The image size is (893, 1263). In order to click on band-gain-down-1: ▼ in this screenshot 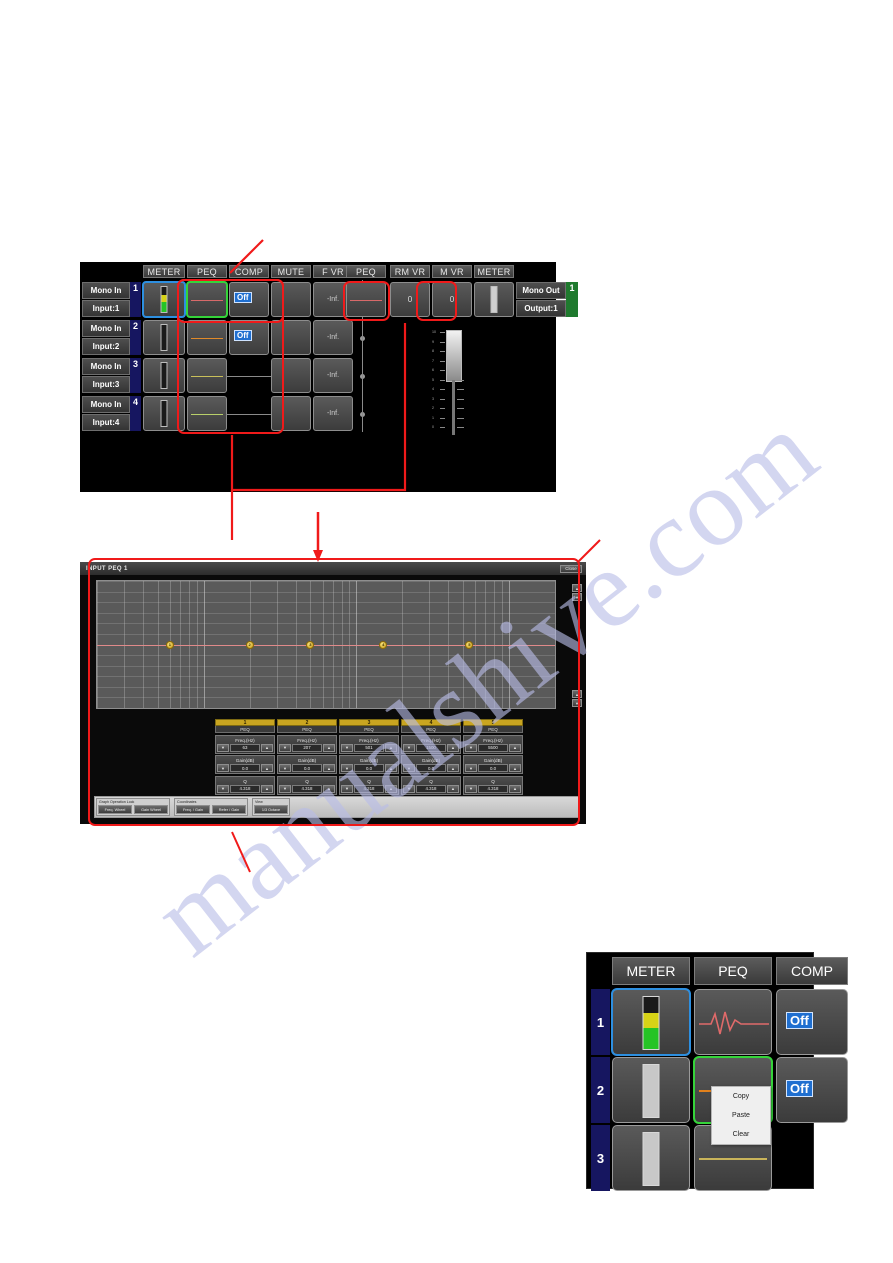, I will do `click(223, 768)`.